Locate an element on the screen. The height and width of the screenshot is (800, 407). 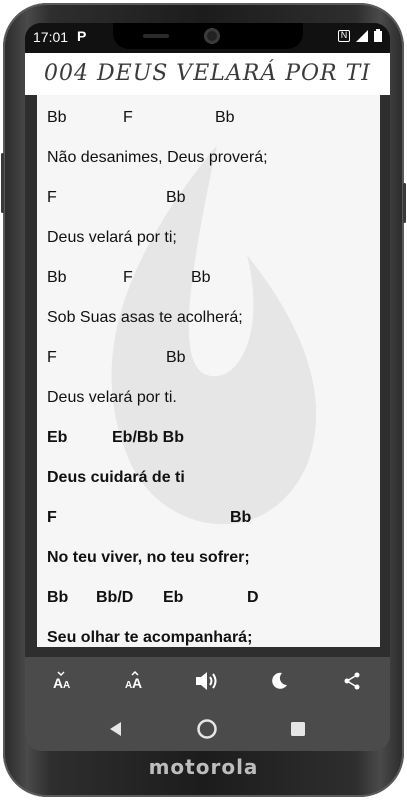
chord: Eb/Bb Bb is located at coordinates (148, 437).